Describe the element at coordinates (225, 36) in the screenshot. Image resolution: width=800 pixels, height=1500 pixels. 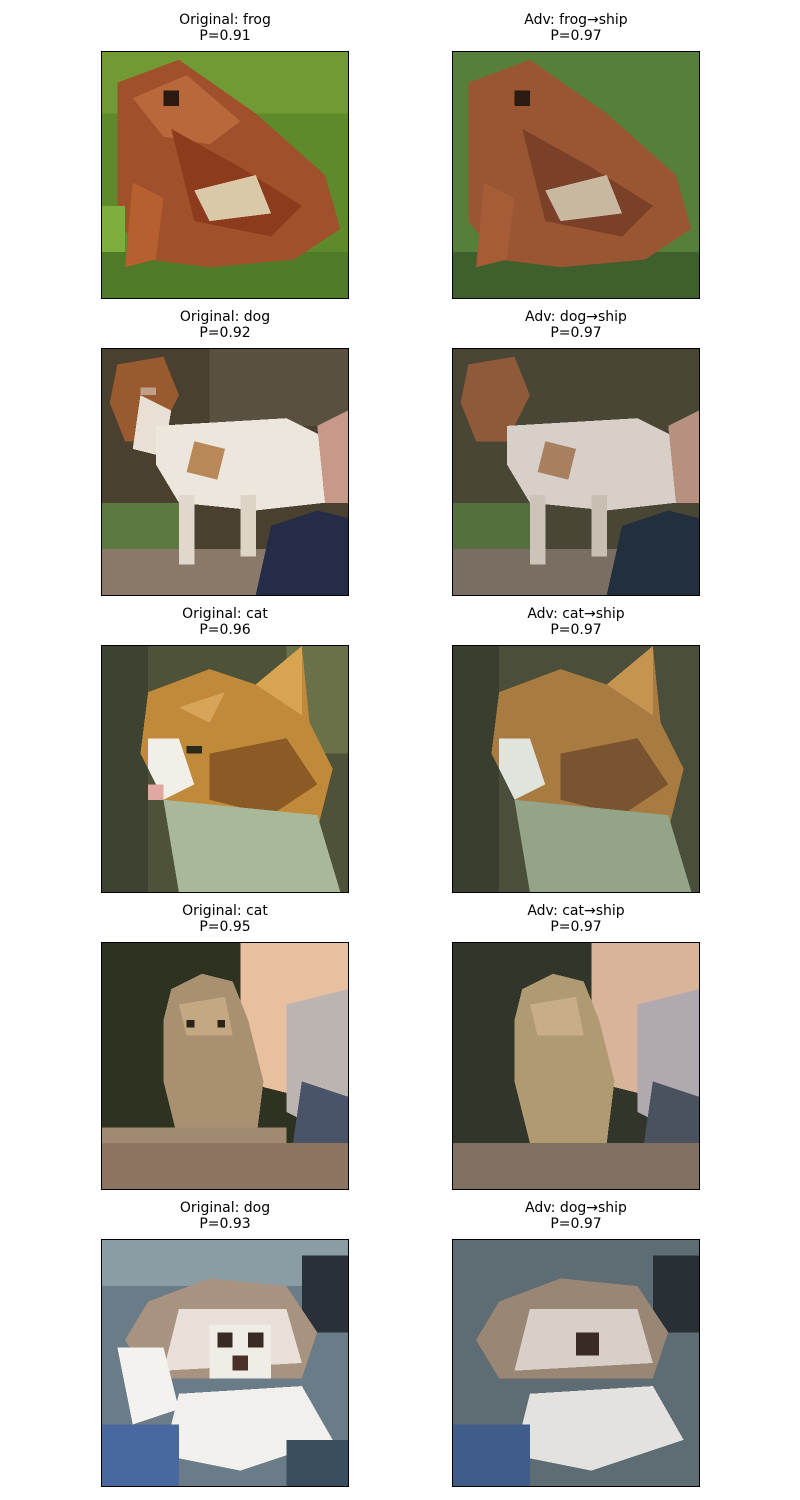
I see `prob-original-1: P=0.91` at that location.